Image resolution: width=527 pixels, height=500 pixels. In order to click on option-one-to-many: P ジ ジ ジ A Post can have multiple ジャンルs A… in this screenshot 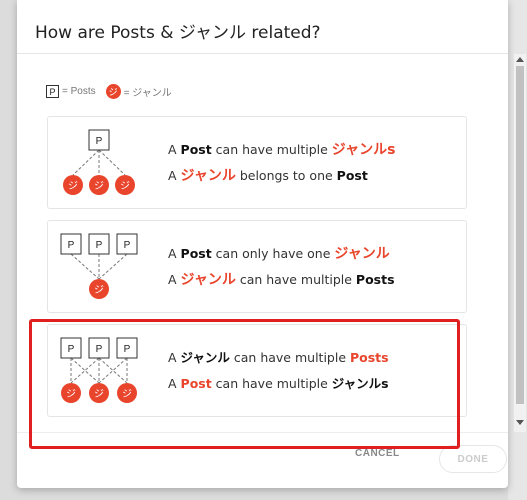, I will do `click(257, 162)`.